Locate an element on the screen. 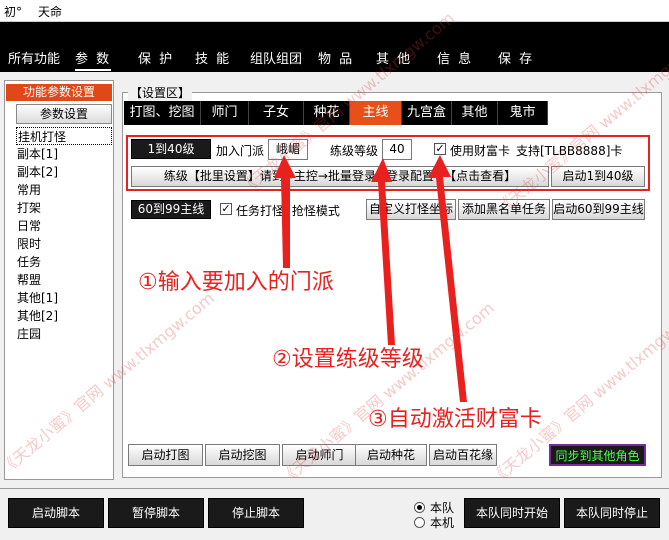 Image resolution: width=669 pixels, height=540 pixels. join-sect-label: 加入门派 is located at coordinates (240, 151).